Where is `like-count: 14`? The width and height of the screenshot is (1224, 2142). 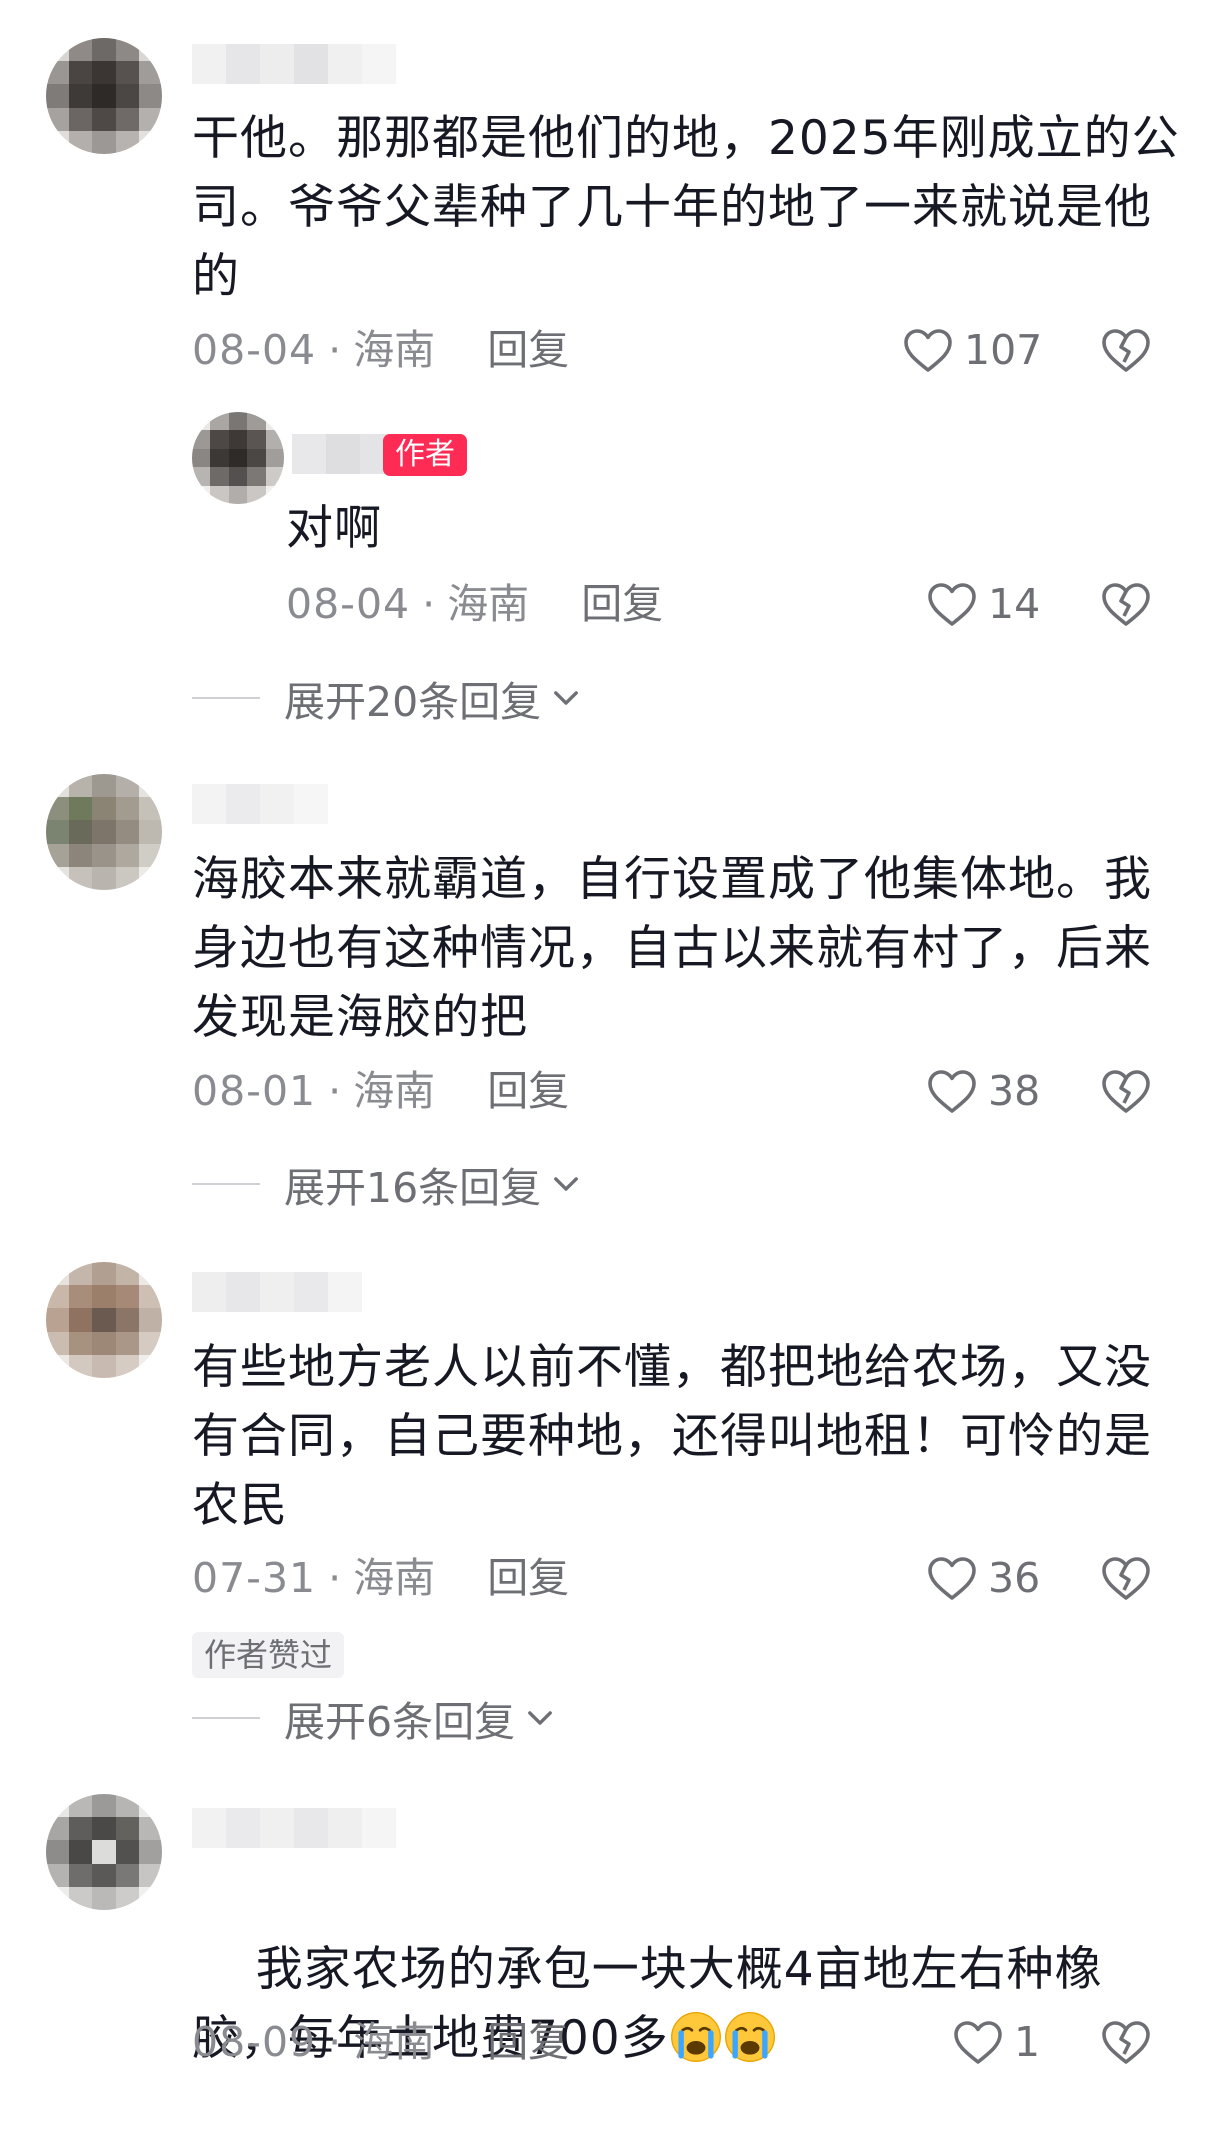
like-count: 14 is located at coordinates (1014, 604).